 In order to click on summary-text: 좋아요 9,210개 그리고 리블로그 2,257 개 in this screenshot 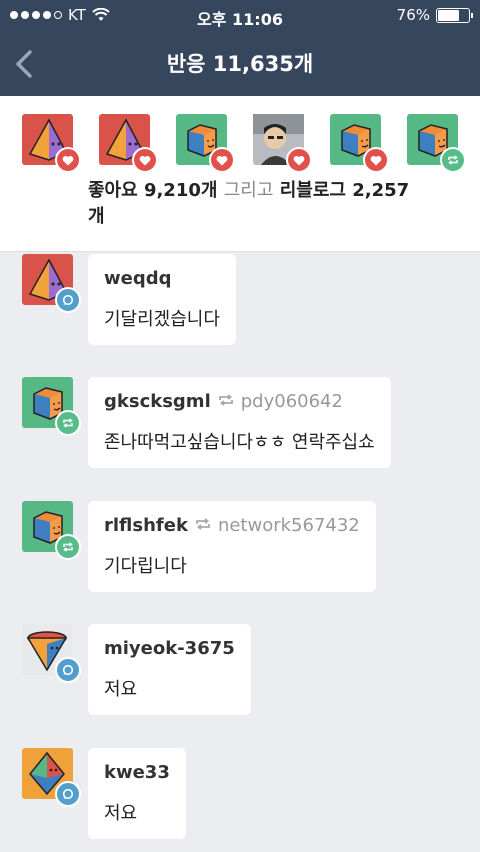, I will do `click(273, 204)`.